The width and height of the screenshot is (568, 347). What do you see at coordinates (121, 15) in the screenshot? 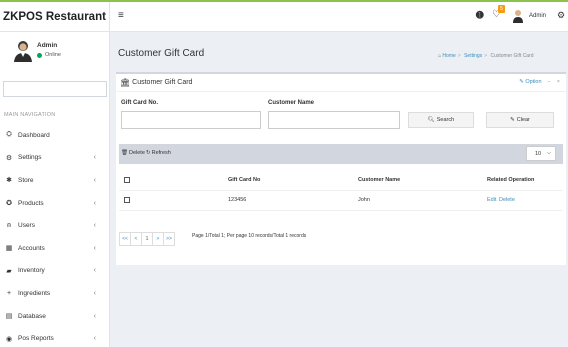
I see `menu-toggle-icon: ≡` at bounding box center [121, 15].